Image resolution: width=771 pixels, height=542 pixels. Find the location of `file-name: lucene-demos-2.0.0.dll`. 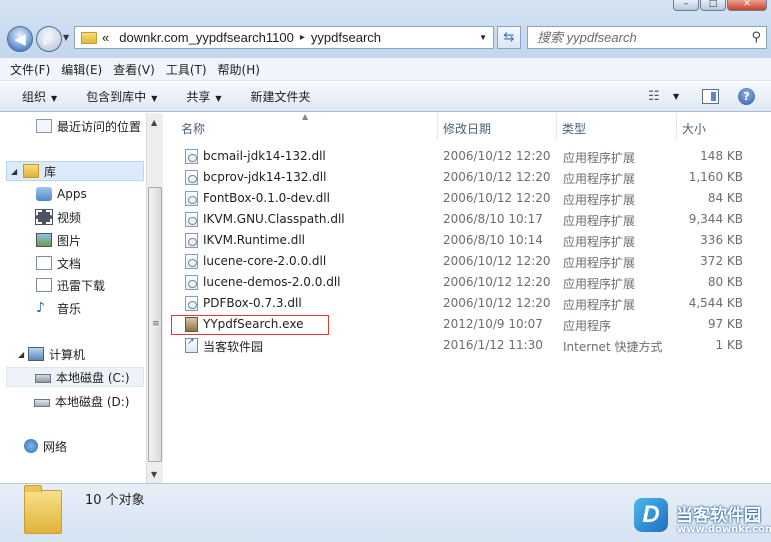

file-name: lucene-demos-2.0.0.dll is located at coordinates (272, 282).